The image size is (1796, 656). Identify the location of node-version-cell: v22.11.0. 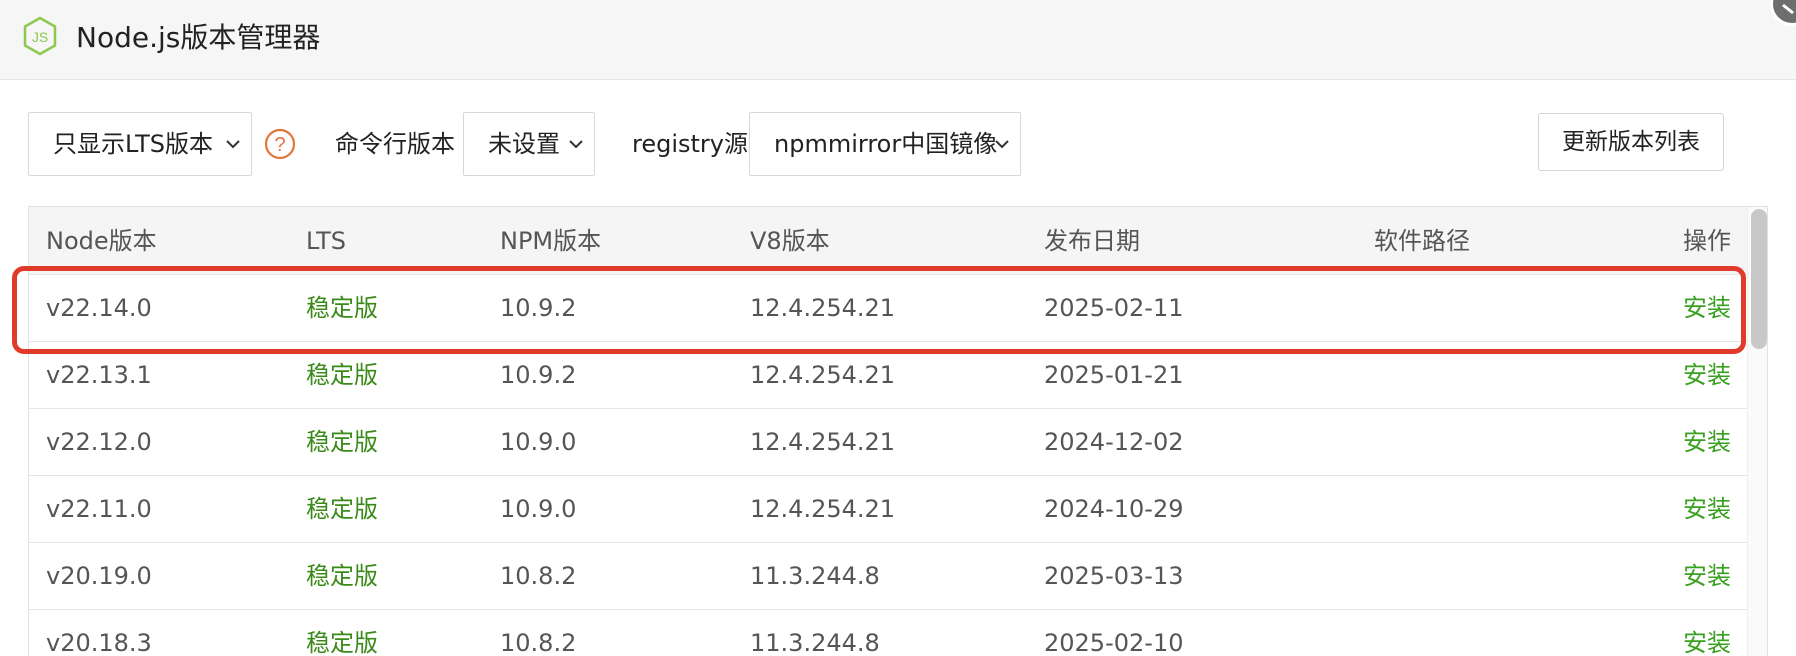
(99, 509).